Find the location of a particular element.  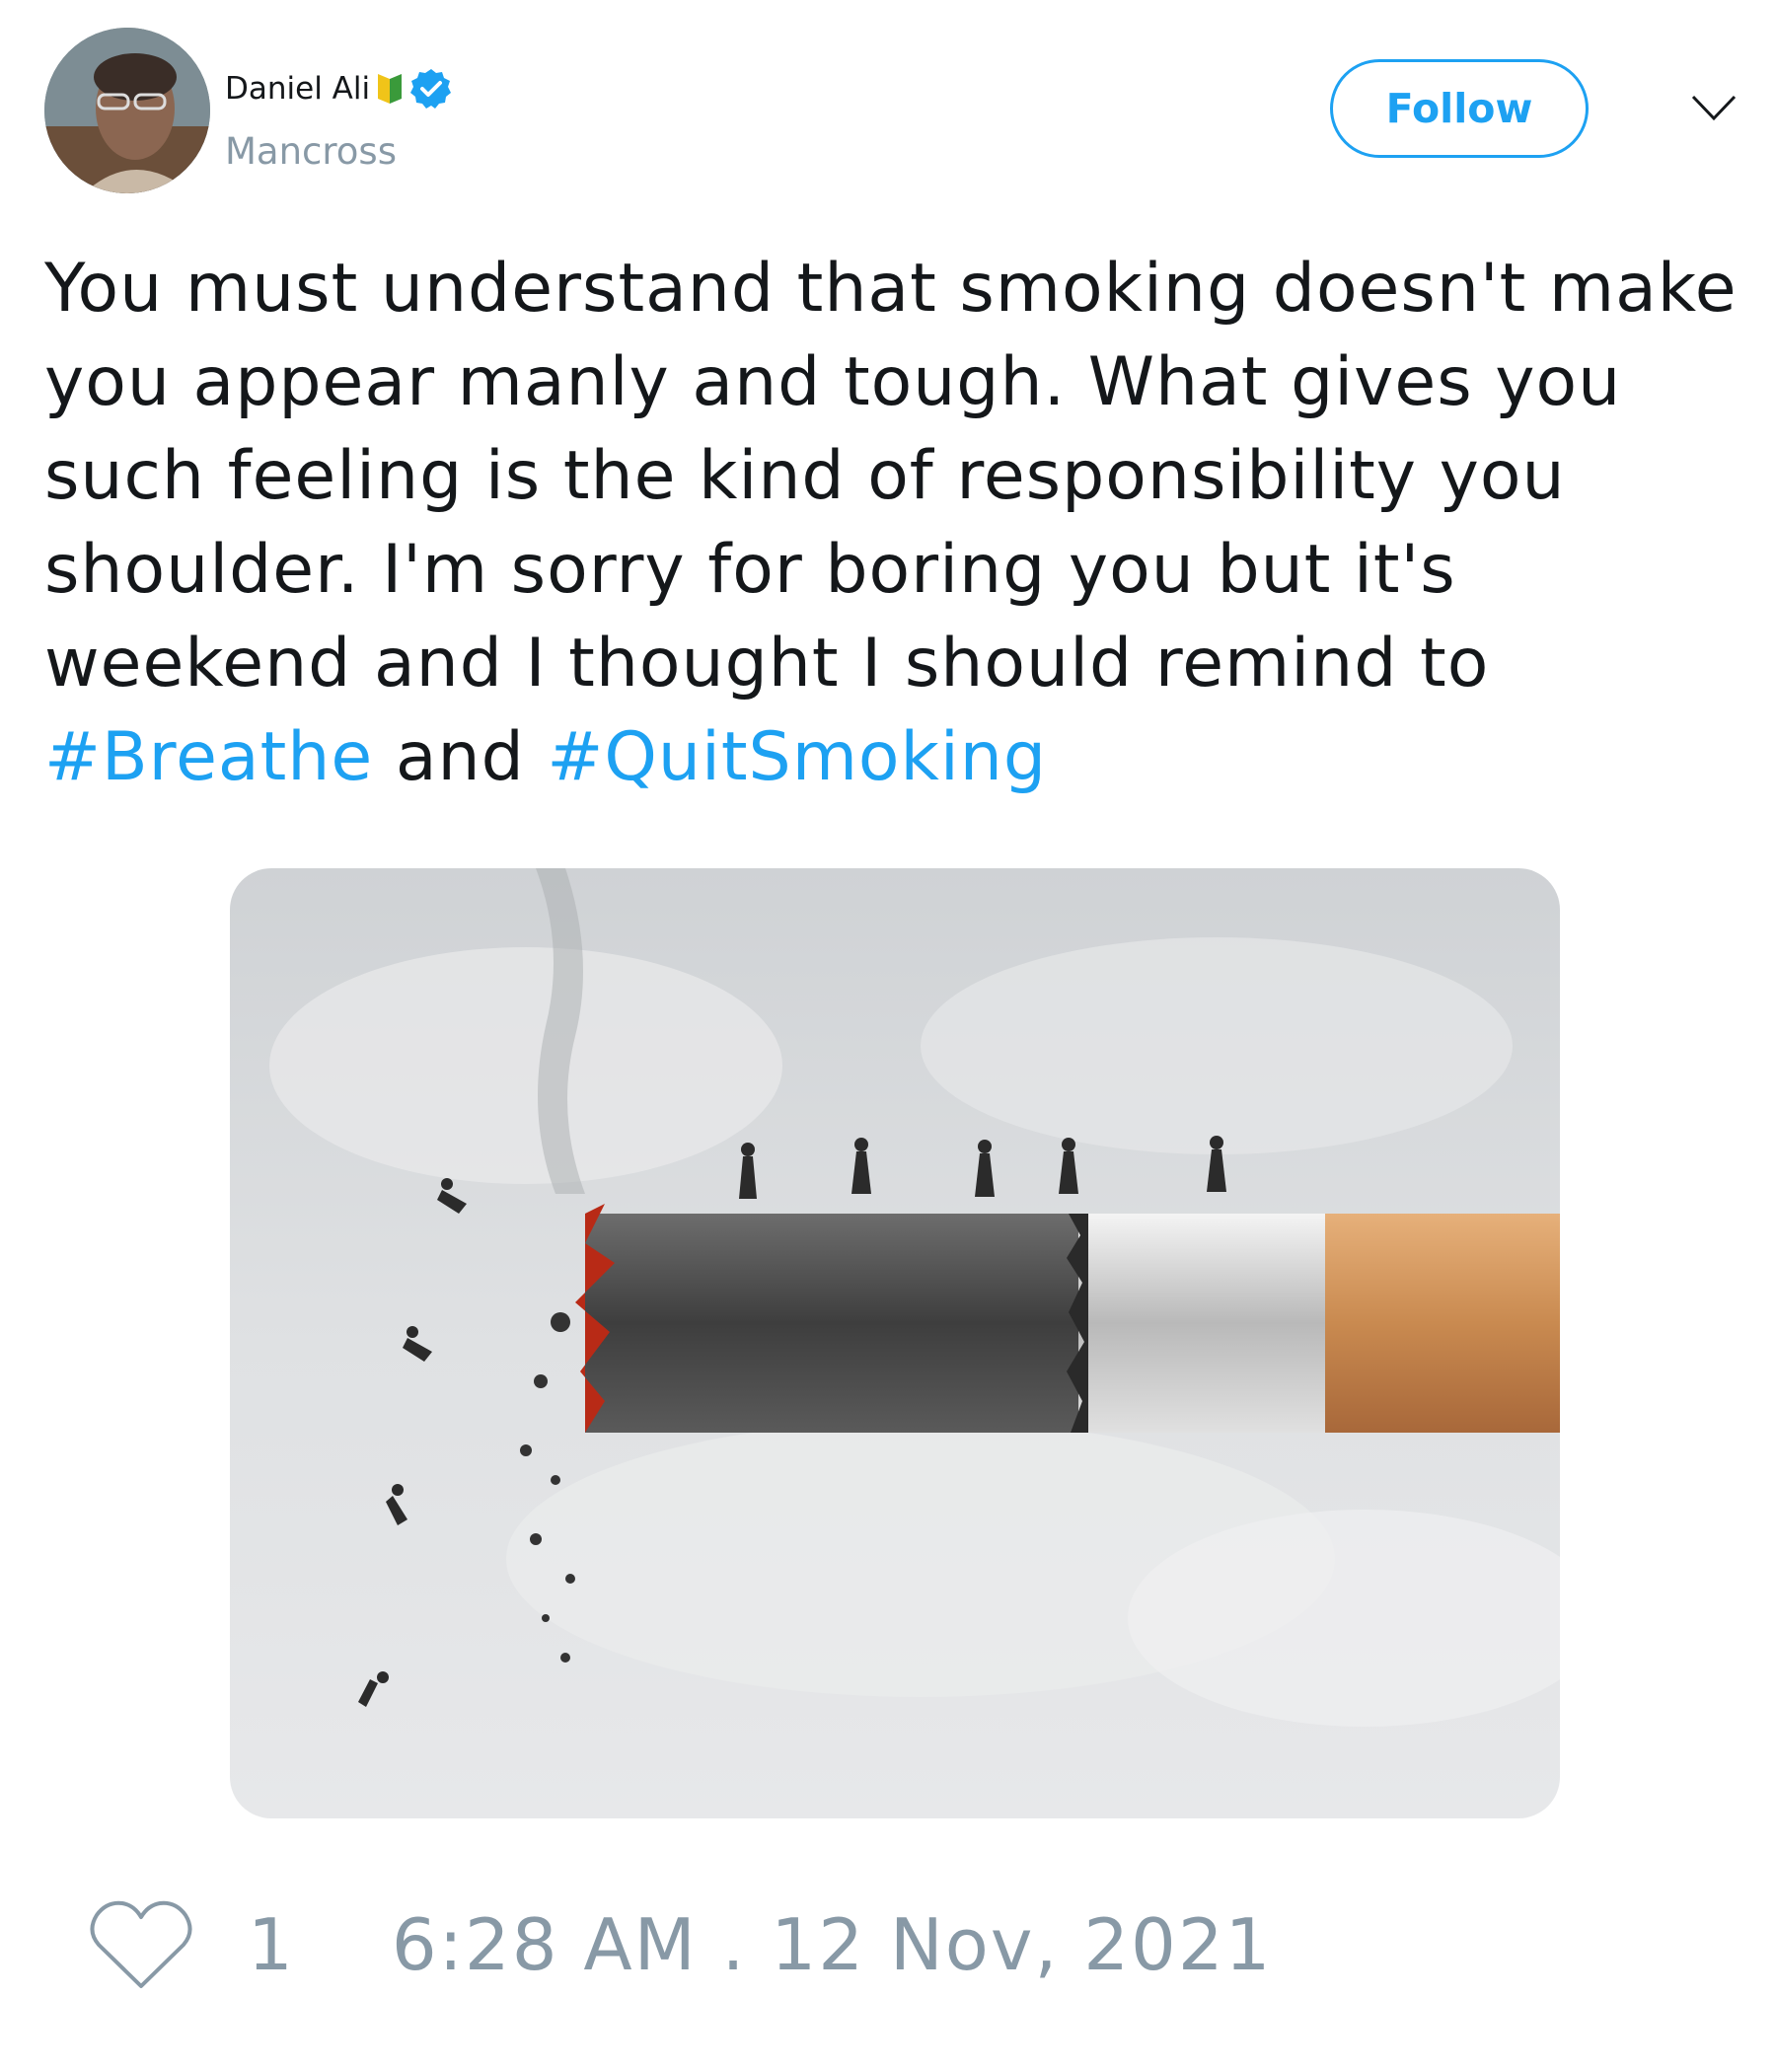

flag-badge-icon is located at coordinates (390, 89).